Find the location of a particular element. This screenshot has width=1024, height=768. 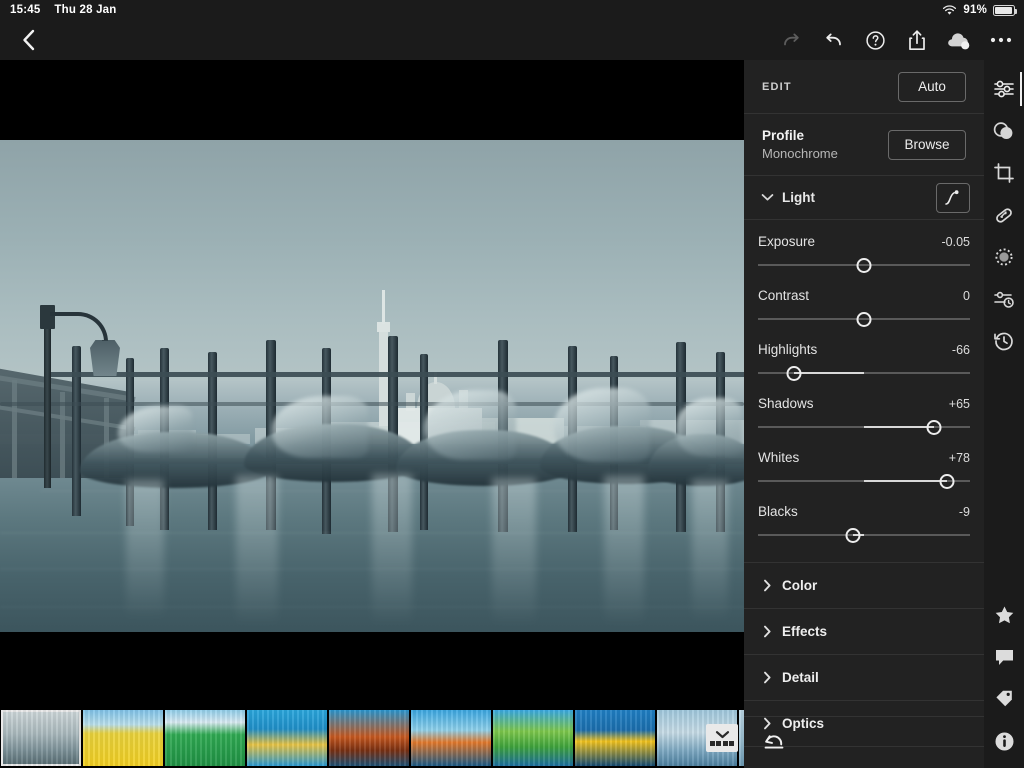

battery-icon is located at coordinates (1005, 10).